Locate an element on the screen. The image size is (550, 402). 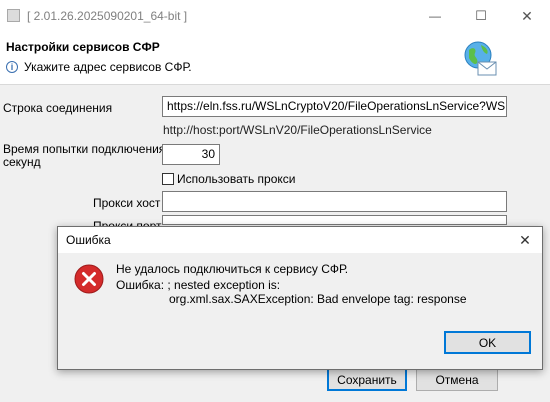
error-message-line2: Ошибка: ; nested exception is: is located at coordinates (198, 285).